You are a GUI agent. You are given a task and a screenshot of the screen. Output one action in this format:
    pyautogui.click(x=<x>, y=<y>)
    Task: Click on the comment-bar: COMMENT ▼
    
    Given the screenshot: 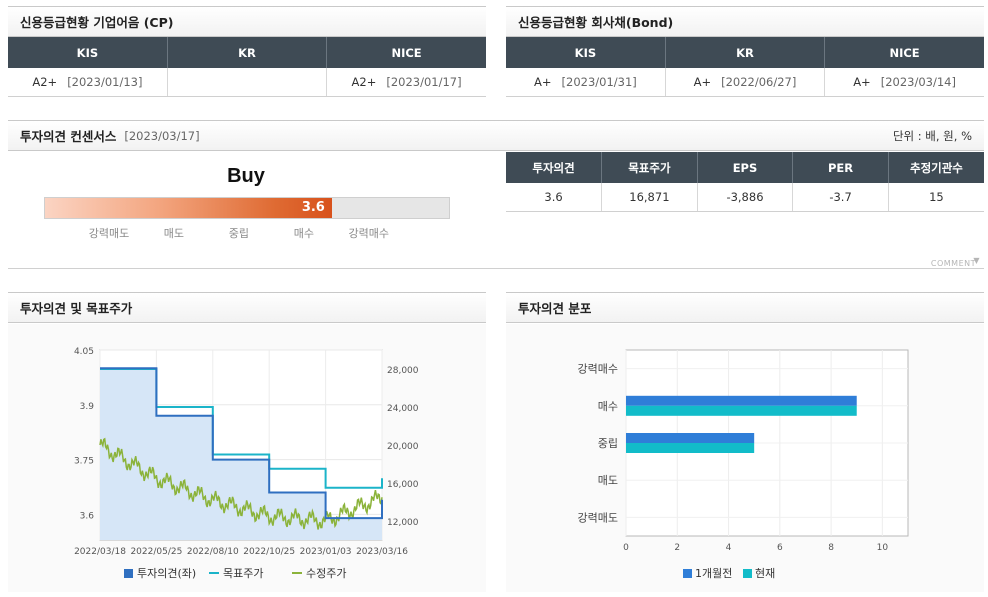 What is the action you would take?
    pyautogui.click(x=496, y=261)
    